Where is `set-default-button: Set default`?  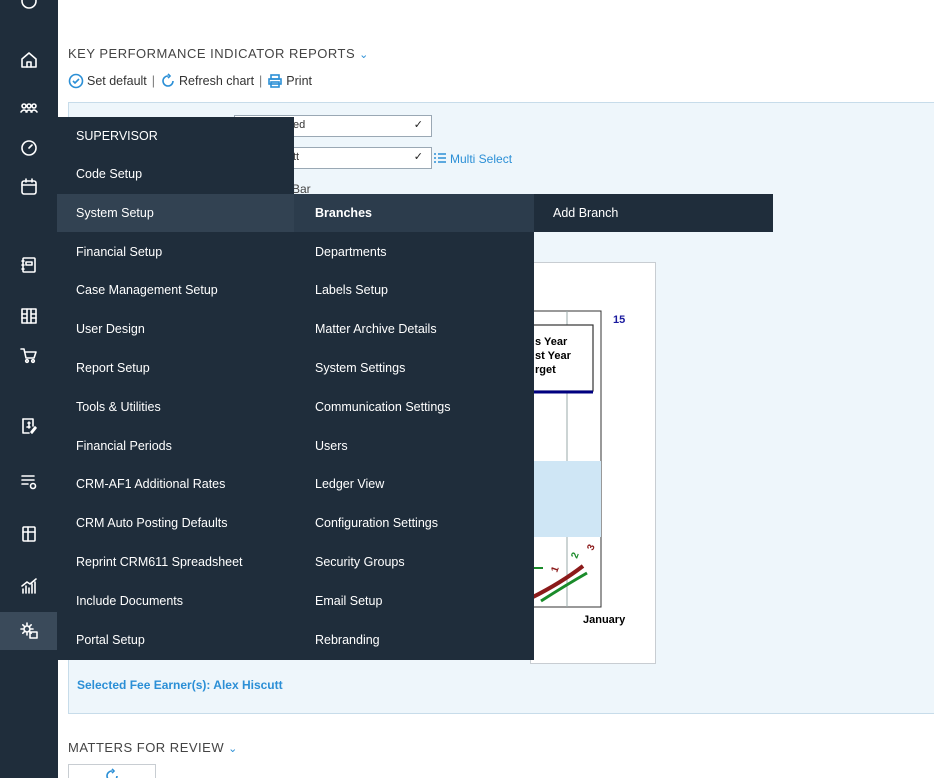
set-default-button: Set default is located at coordinates (107, 81).